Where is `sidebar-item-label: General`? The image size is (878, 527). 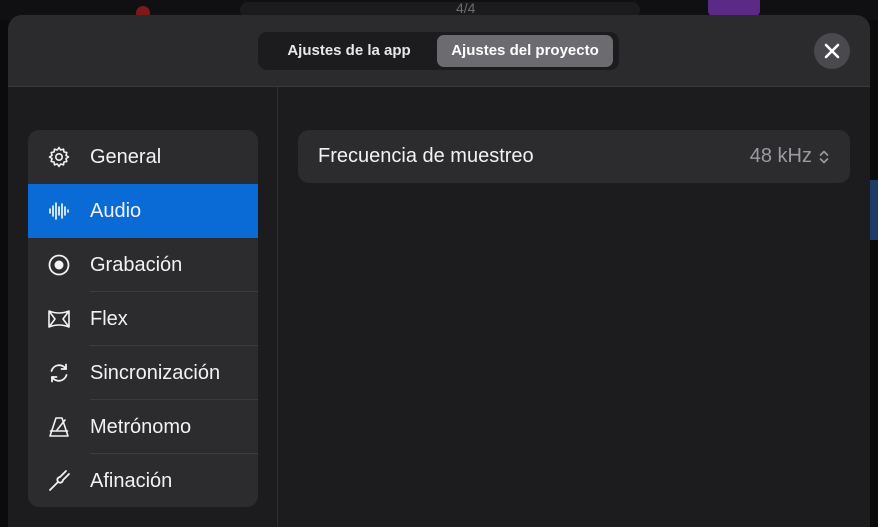
sidebar-item-label: General is located at coordinates (126, 156).